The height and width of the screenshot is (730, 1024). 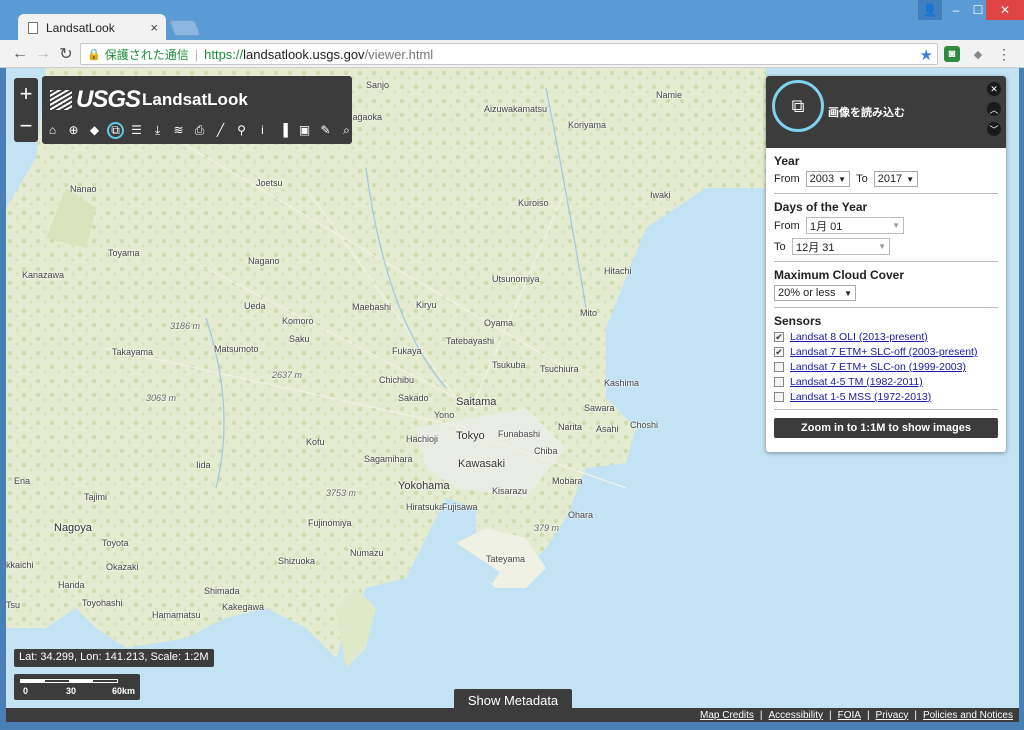 What do you see at coordinates (22, 481) in the screenshot?
I see `place-label: Ena` at bounding box center [22, 481].